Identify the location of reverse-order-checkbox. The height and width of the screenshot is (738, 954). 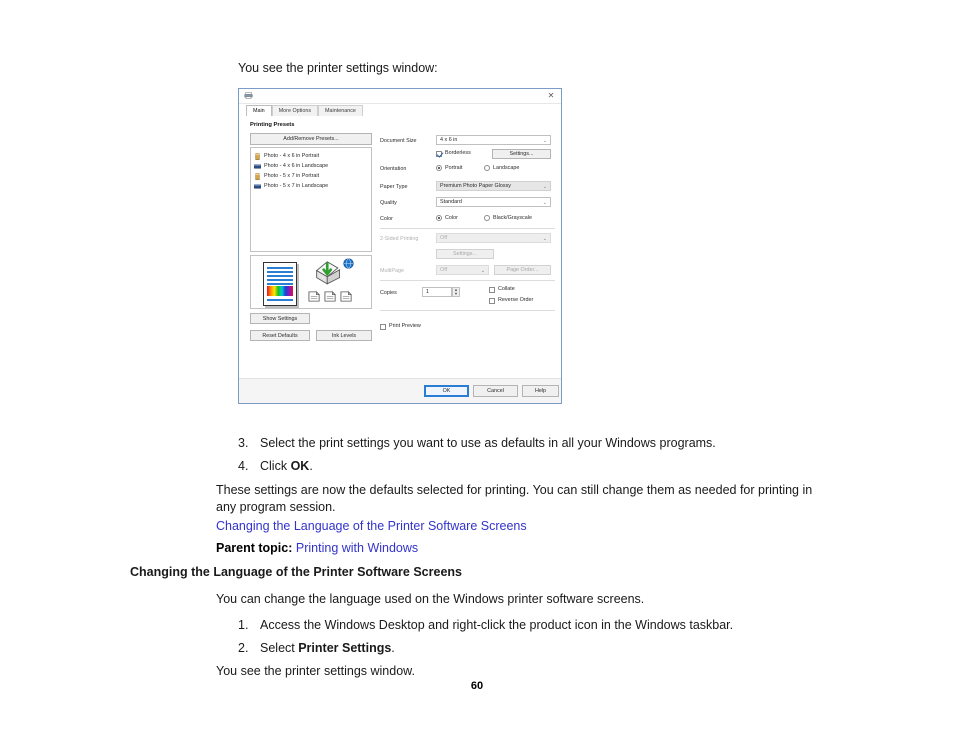
(492, 301).